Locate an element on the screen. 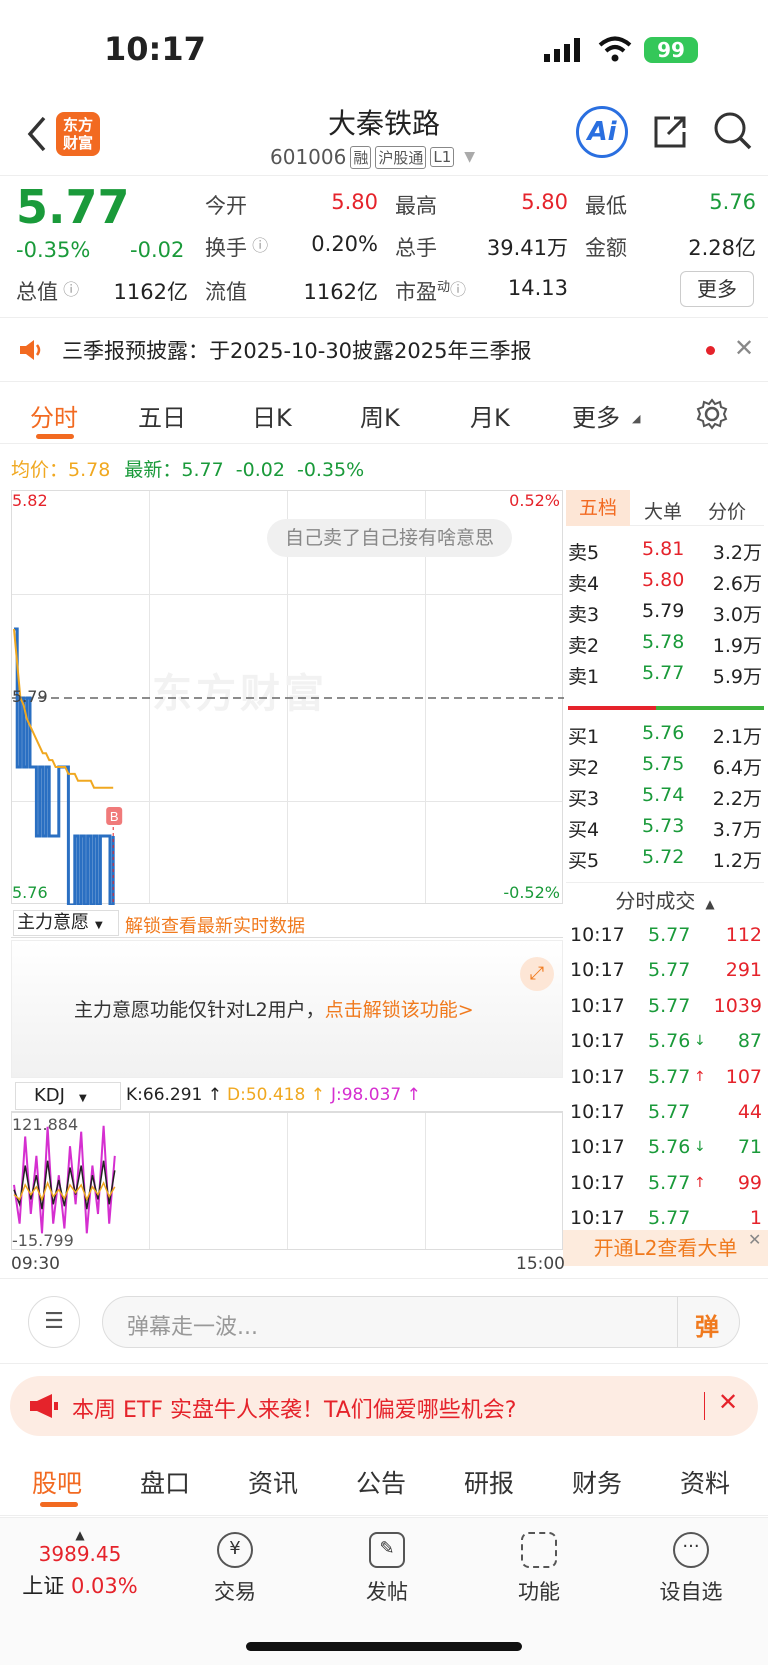  bid-row: 买1 5.76 2.1万 is located at coordinates (666, 734).